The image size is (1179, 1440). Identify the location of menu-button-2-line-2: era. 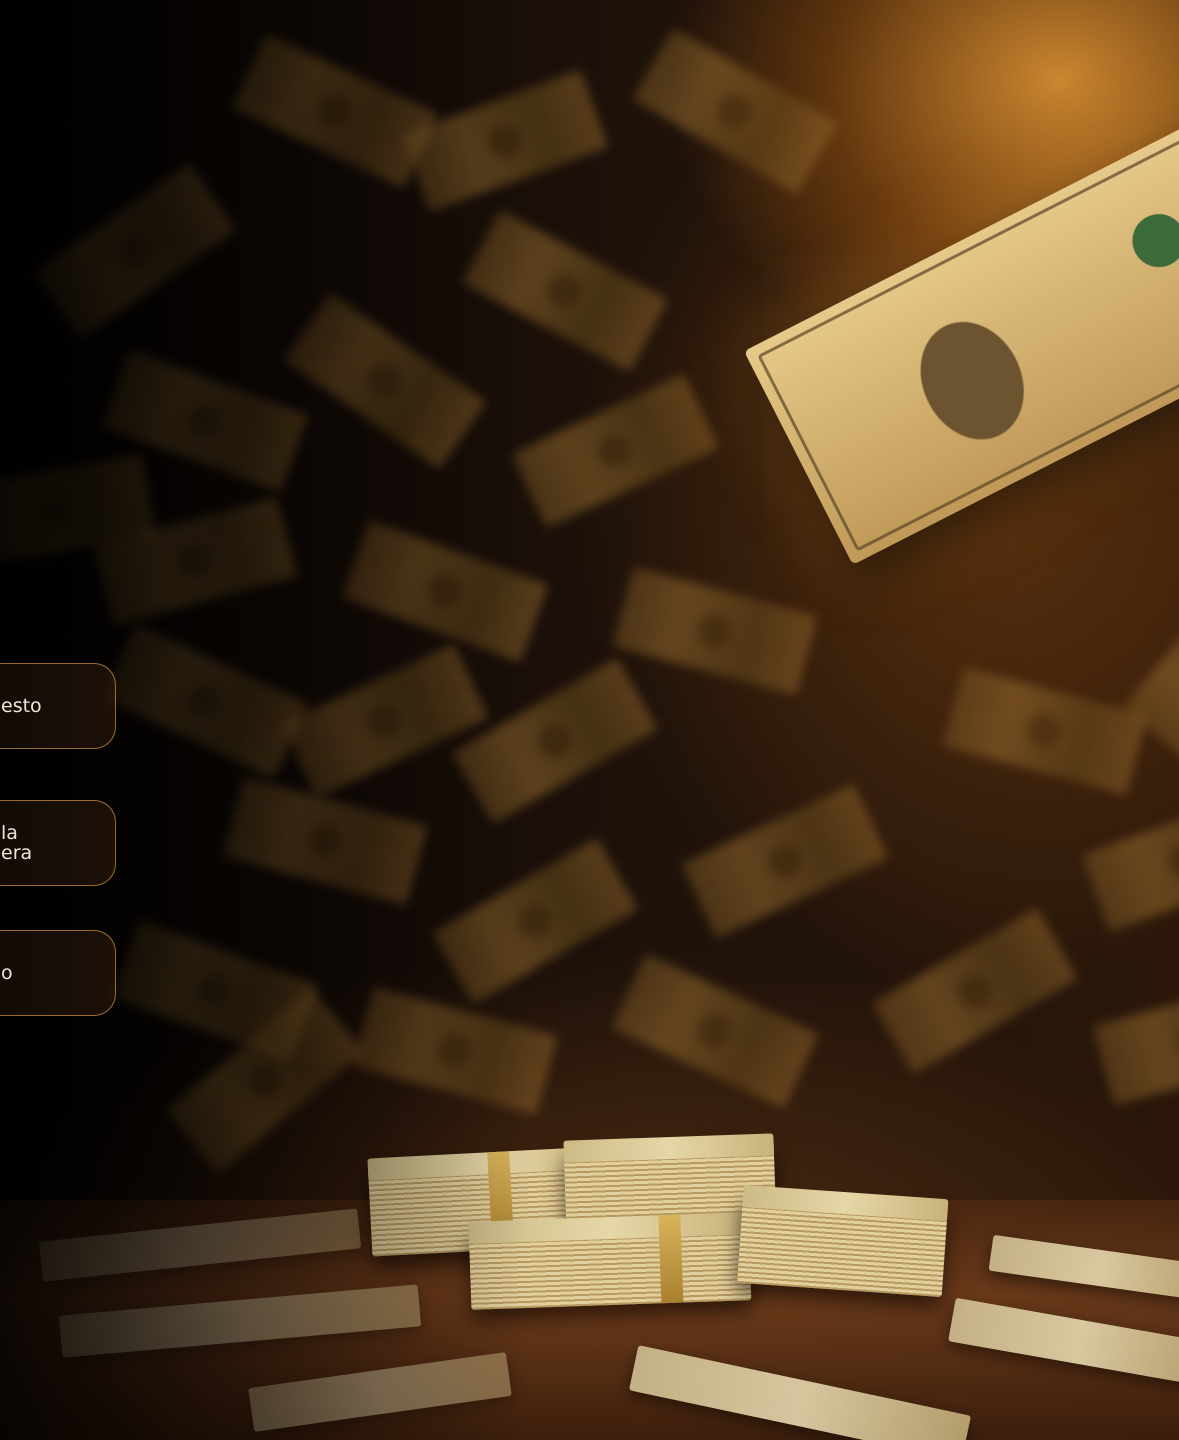
(17, 853).